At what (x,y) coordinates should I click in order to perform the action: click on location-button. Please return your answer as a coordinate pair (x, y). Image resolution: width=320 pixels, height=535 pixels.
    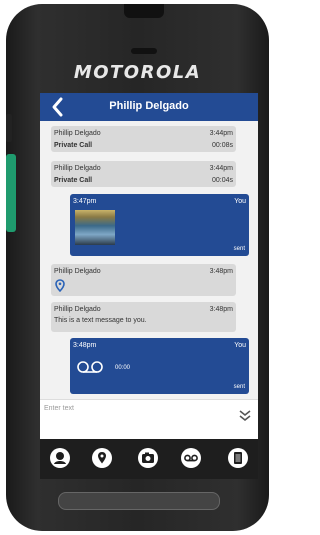
    Looking at the image, I should click on (102, 458).